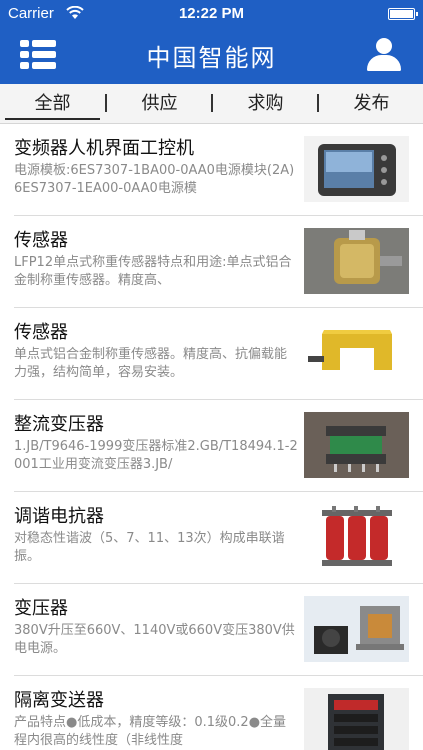 The image size is (423, 750). What do you see at coordinates (150, 731) in the screenshot?
I see `item-description: 产品特点●低成本，精度等级：0.1级0.2●全量程内很高的线性度（非线性度` at bounding box center [150, 731].